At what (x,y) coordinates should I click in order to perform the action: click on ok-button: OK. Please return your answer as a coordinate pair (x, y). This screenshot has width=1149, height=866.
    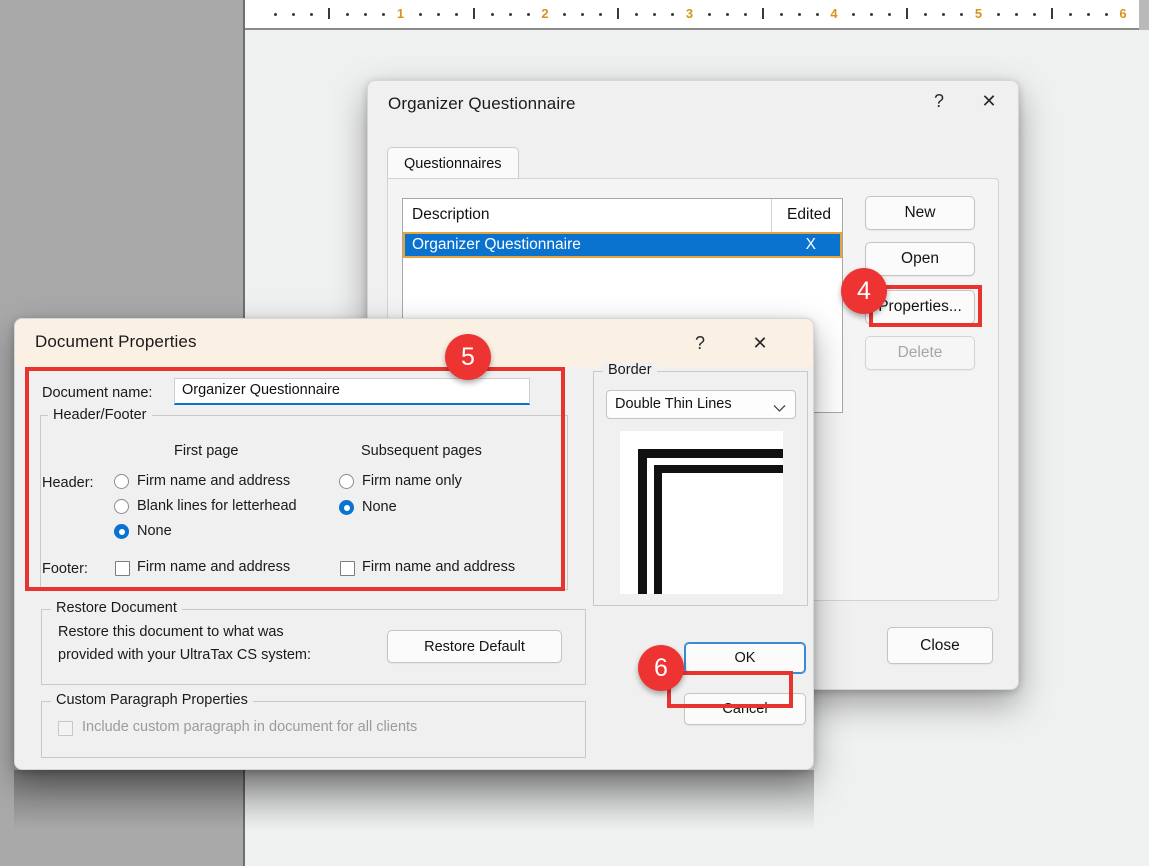
    Looking at the image, I should click on (745, 658).